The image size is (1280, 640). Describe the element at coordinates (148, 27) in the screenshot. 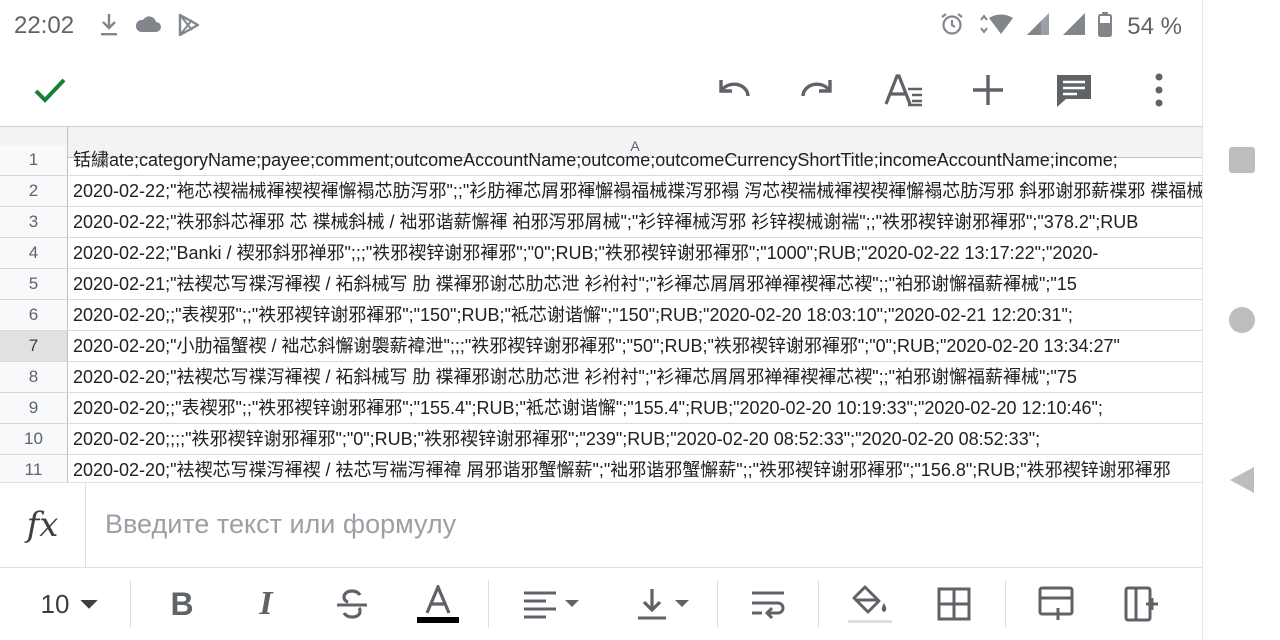

I see `cloud-icon` at that location.